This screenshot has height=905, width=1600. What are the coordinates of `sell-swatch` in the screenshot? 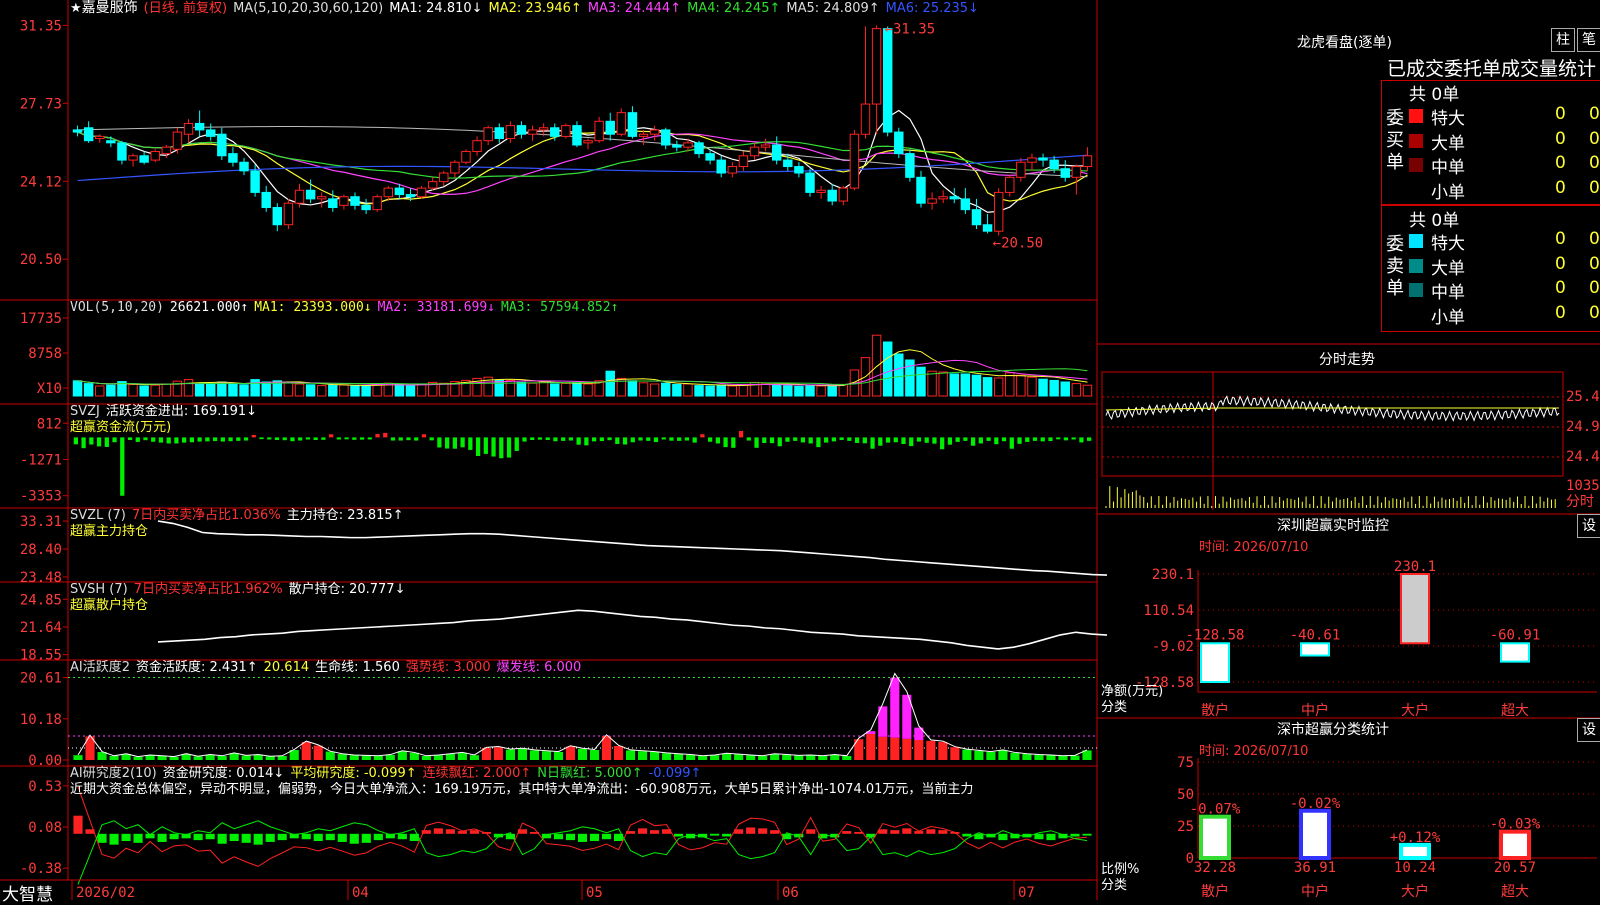 It's located at (1416, 265).